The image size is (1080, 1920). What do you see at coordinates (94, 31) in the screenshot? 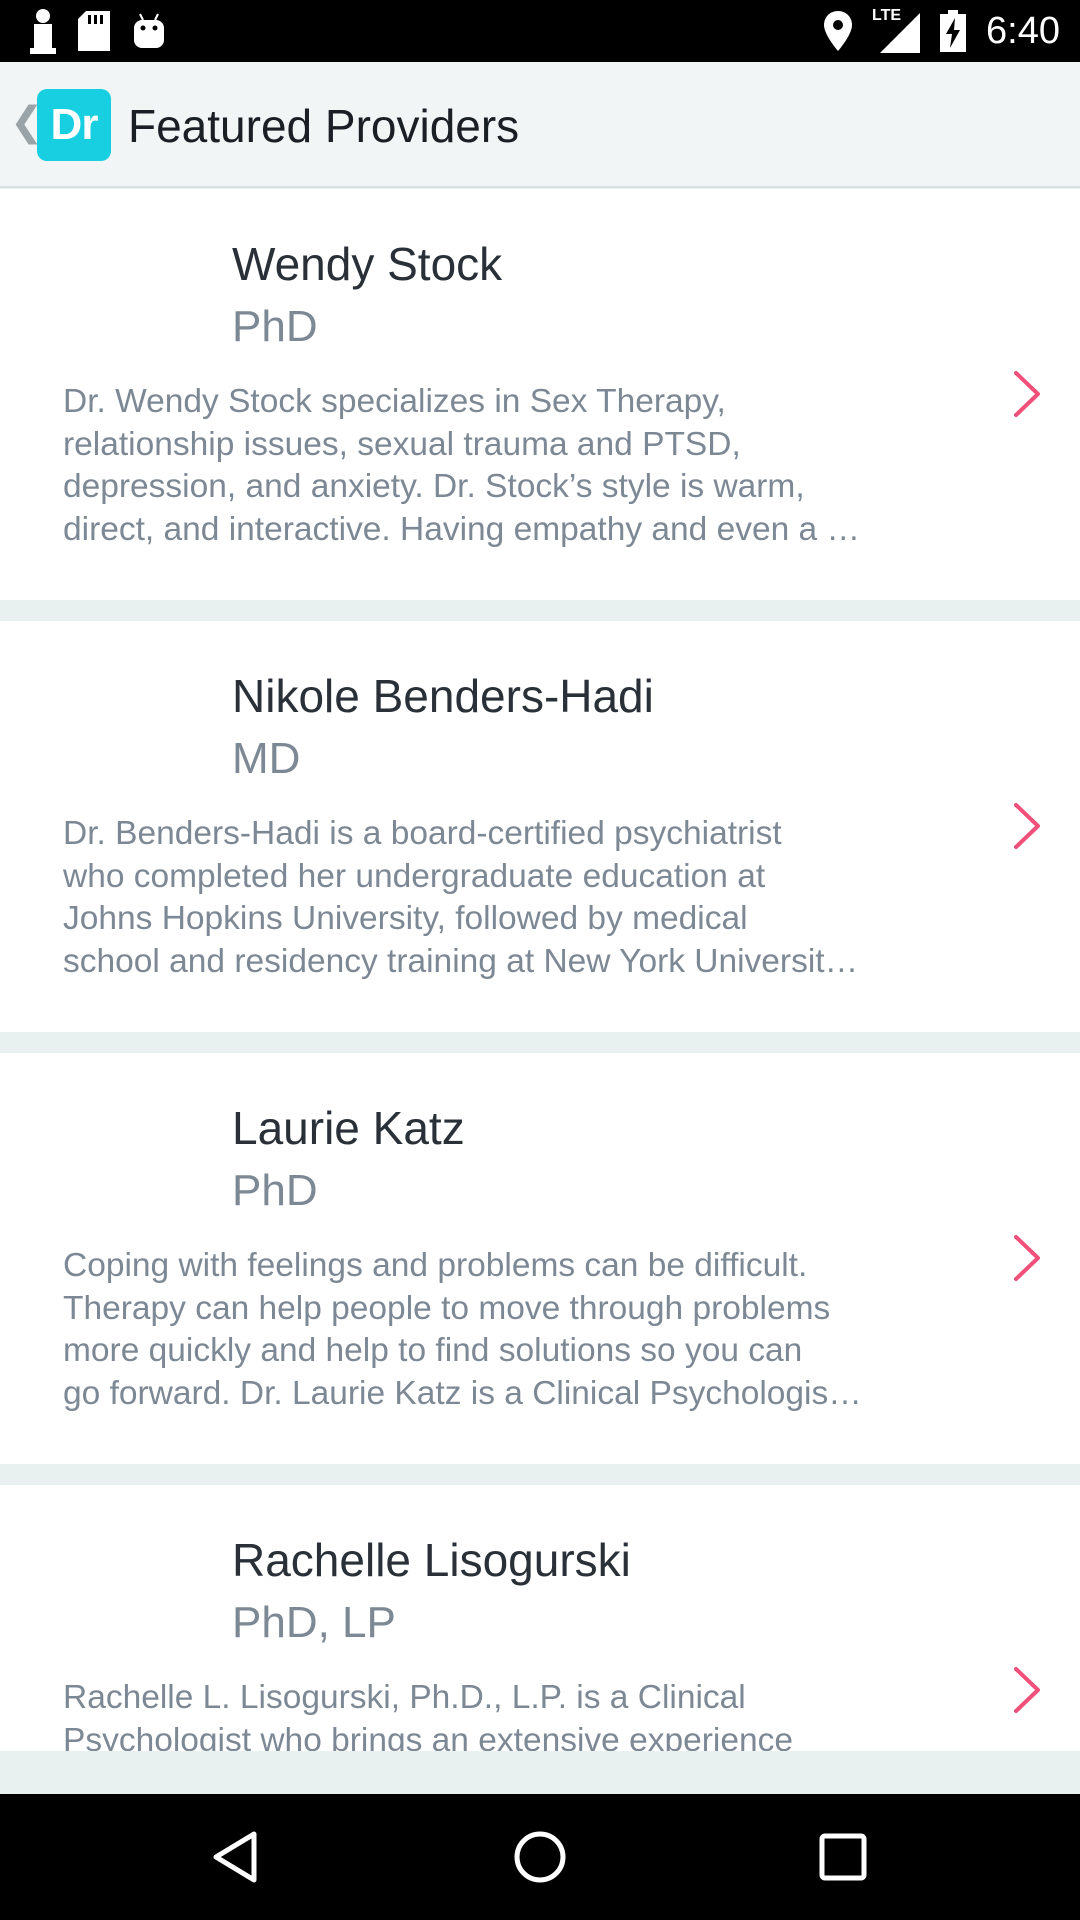
I see `sd-card-icon` at bounding box center [94, 31].